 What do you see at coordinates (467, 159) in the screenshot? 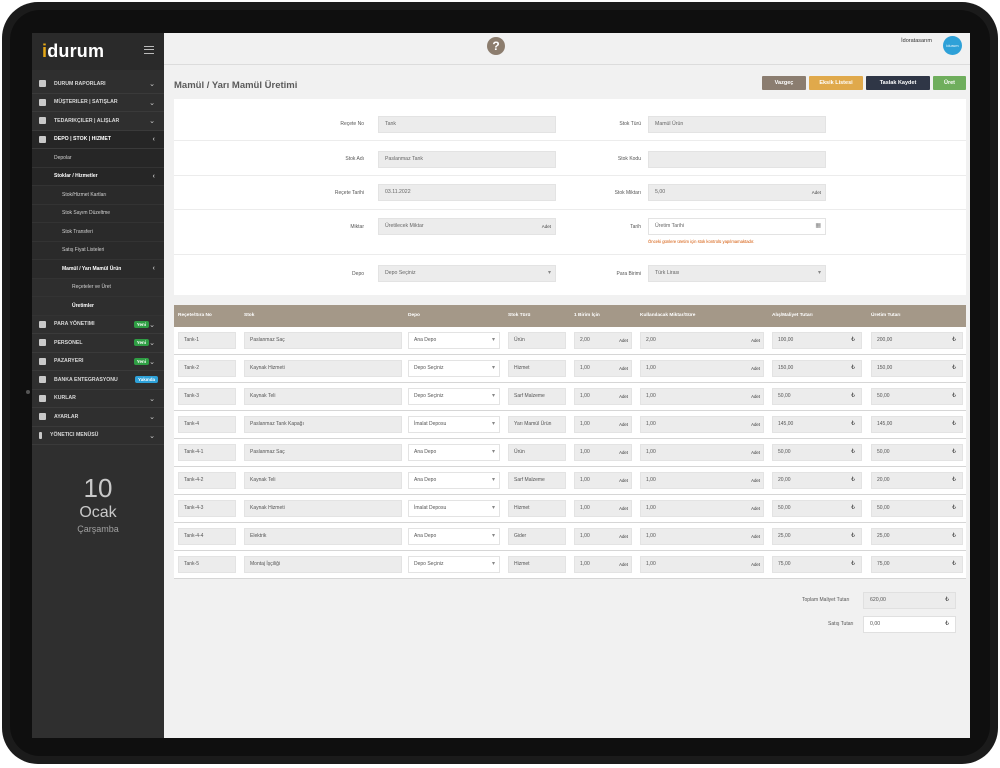
I see `stock-name-field: Paslanmaz Tank` at bounding box center [467, 159].